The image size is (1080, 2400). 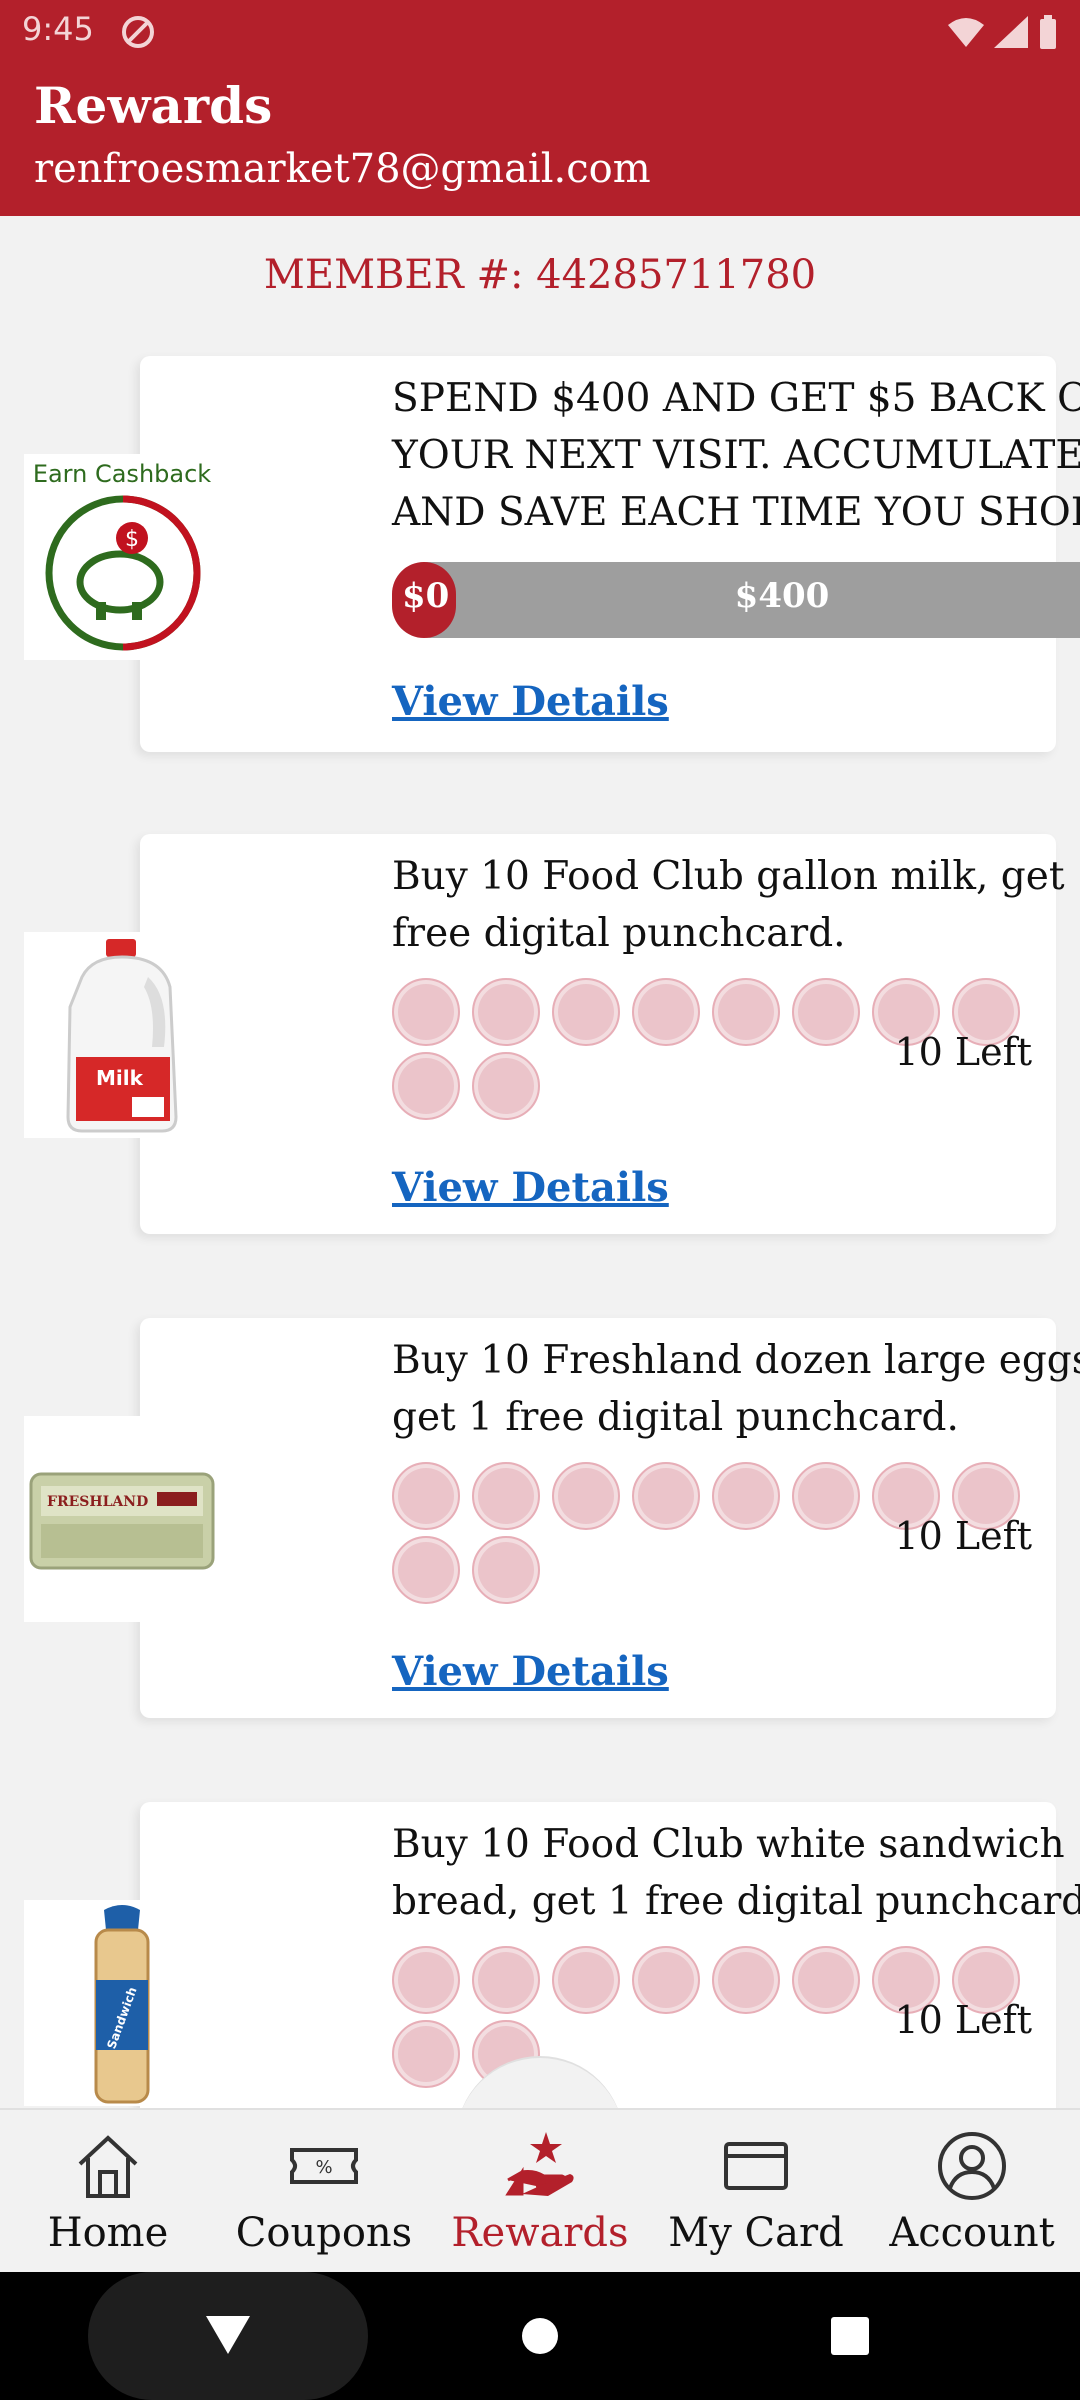 What do you see at coordinates (782, 596) in the screenshot?
I see `progress-end-label: $400` at bounding box center [782, 596].